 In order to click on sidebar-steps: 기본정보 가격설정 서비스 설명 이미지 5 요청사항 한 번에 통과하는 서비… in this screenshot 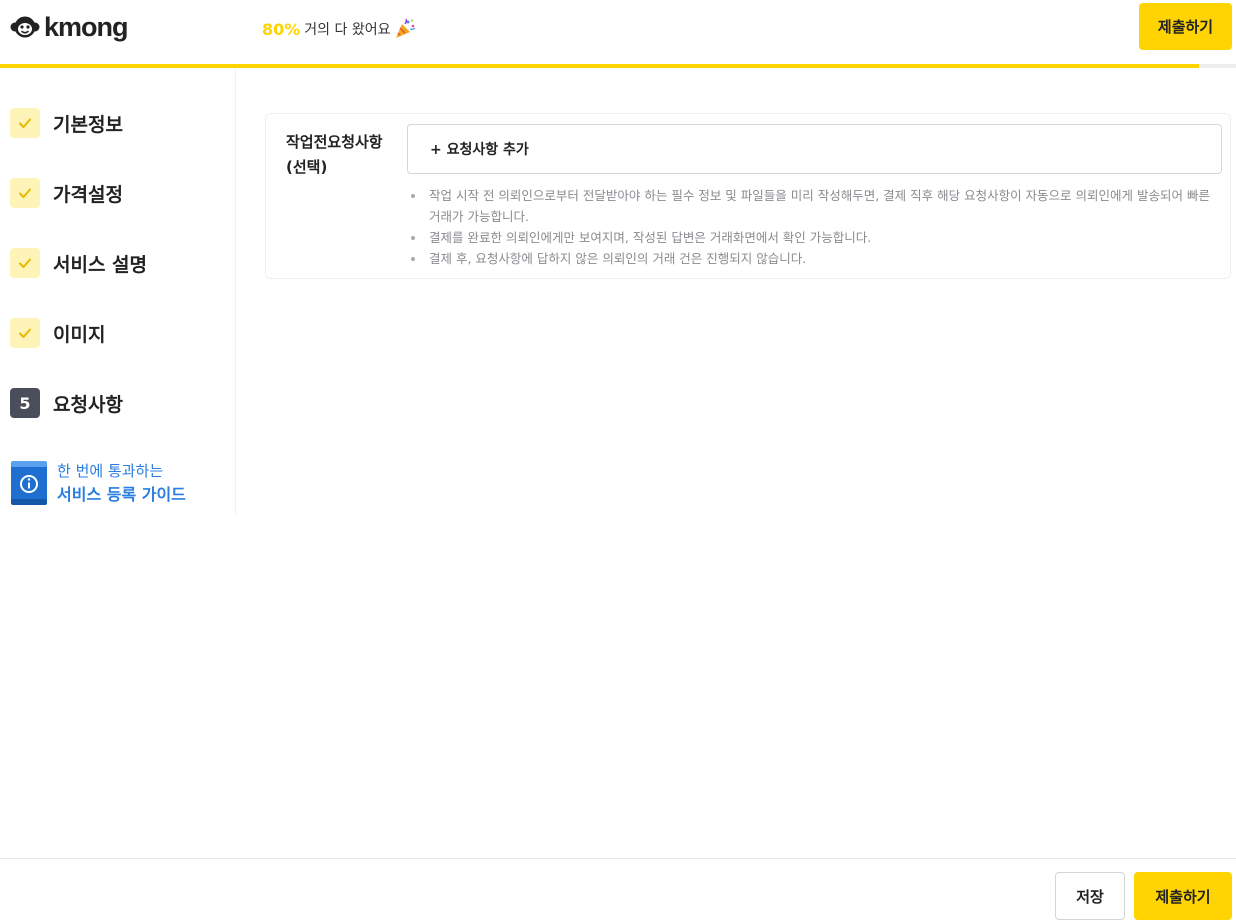, I will do `click(118, 291)`.